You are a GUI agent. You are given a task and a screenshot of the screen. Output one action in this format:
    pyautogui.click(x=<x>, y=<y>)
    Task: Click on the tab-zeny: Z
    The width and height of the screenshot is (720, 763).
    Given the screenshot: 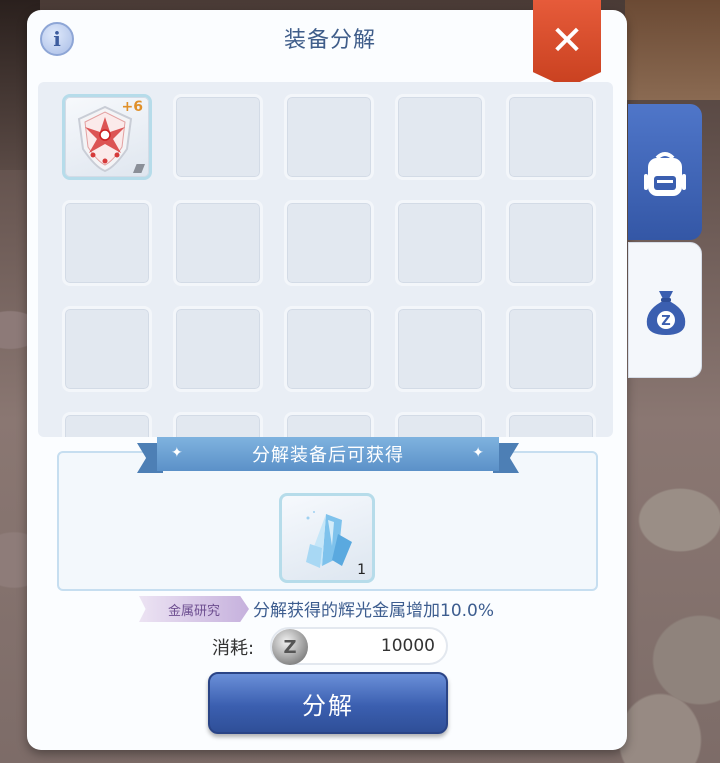 What is the action you would take?
    pyautogui.click(x=665, y=310)
    